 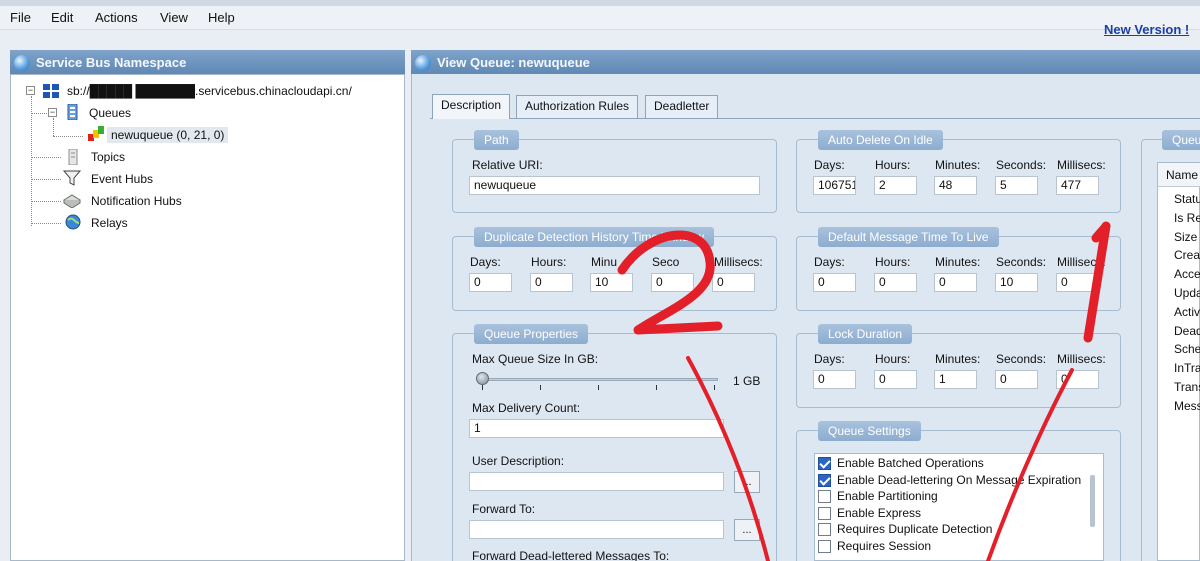 I want to click on ttl-hours-input: 0, so click(x=895, y=282).